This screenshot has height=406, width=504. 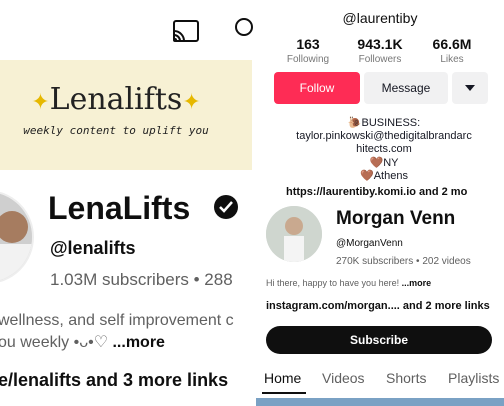 I want to click on stat-value: 943.1K, so click(x=380, y=44).